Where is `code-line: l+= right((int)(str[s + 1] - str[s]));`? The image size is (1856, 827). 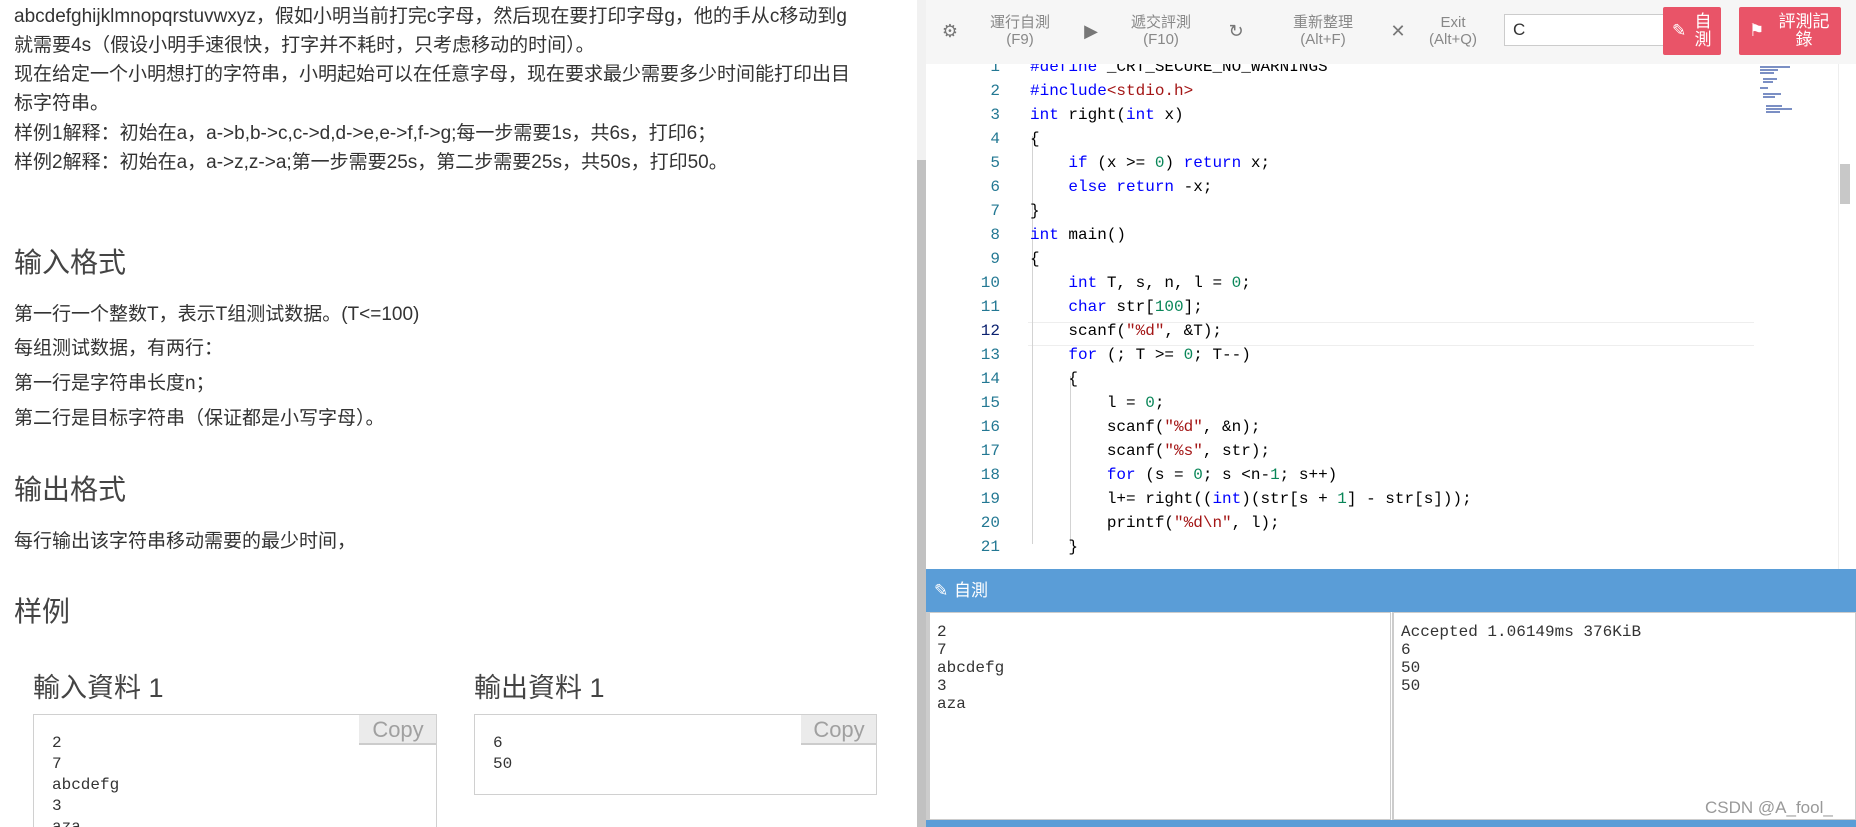
code-line: l+= right((int)(str[s + 1] - str[s])); is located at coordinates (1251, 499).